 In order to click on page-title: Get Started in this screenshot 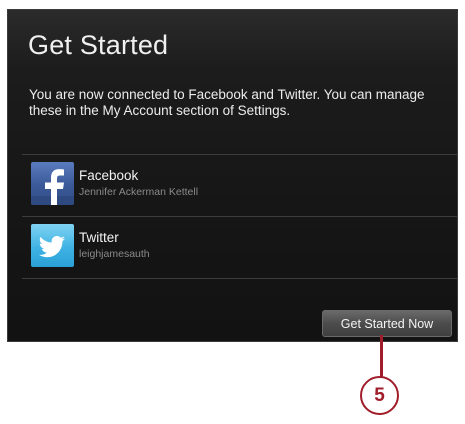, I will do `click(98, 45)`.